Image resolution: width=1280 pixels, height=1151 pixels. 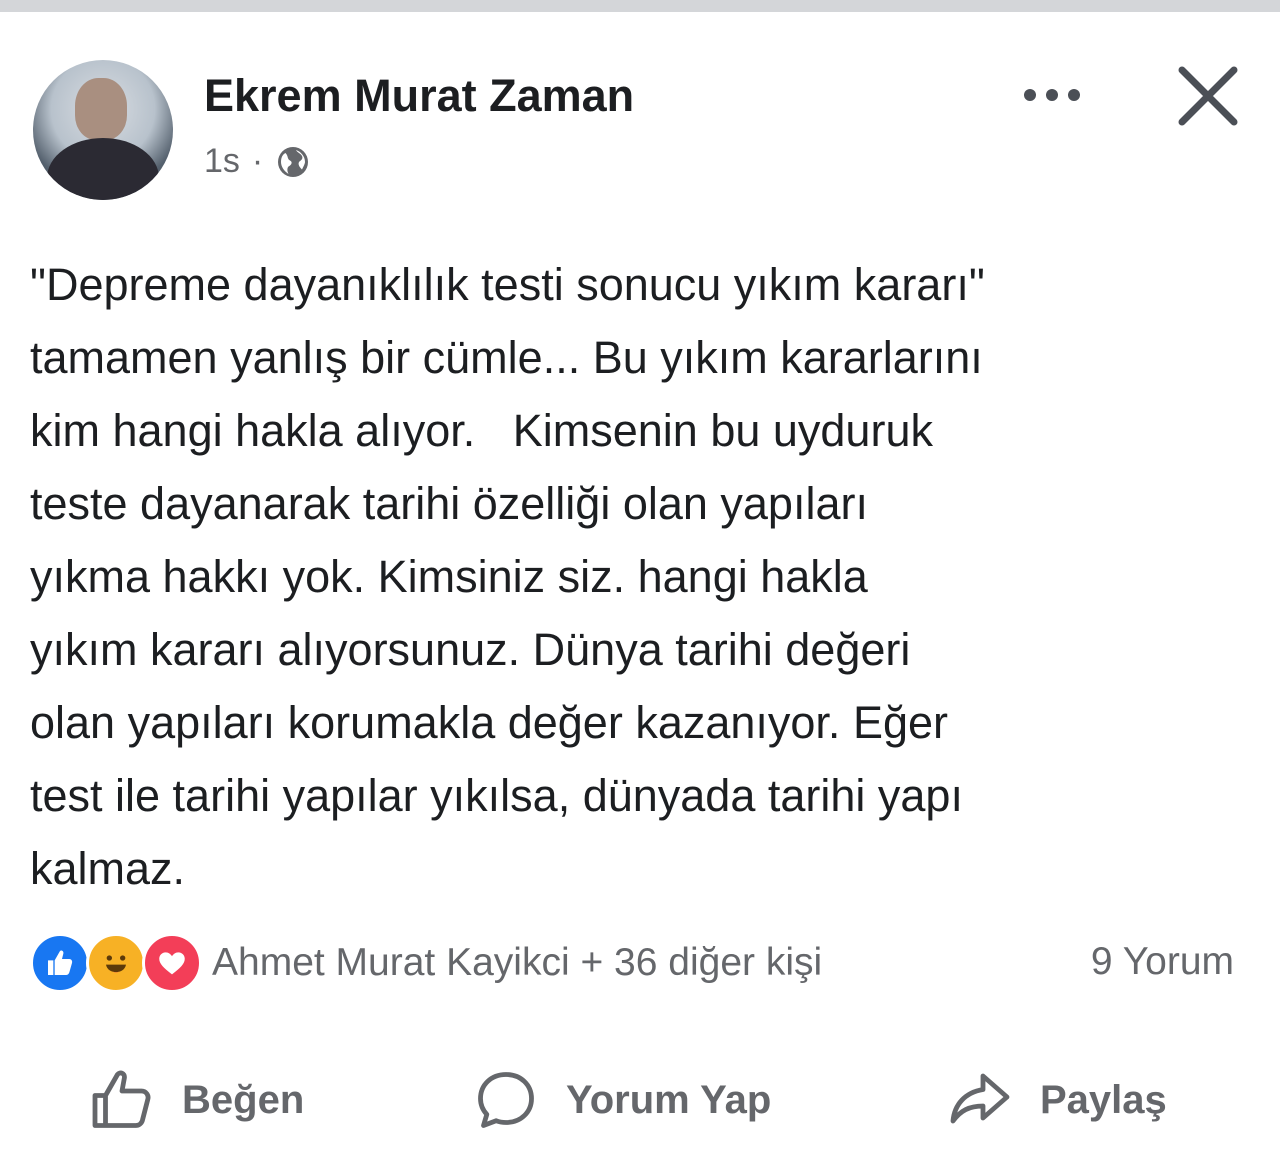 I want to click on more-options-button, so click(x=1052, y=95).